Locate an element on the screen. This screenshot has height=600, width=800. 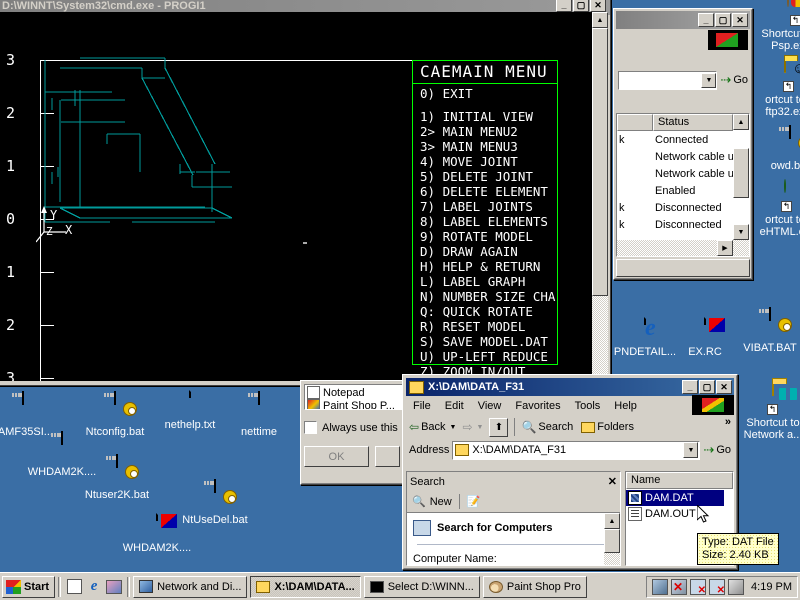
table-row: Enabled is located at coordinates (683, 190).